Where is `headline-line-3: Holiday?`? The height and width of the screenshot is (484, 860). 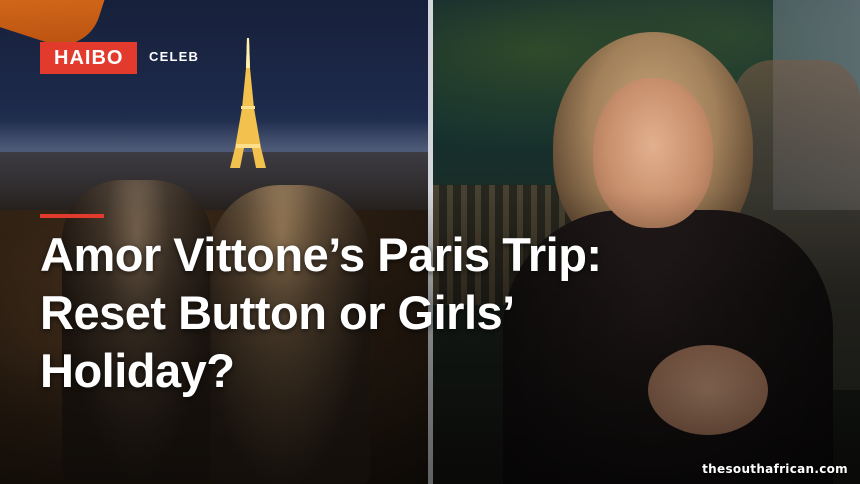
headline-line-3: Holiday? is located at coordinates (137, 370).